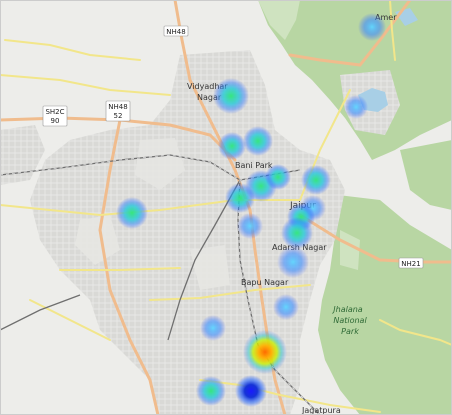  I want to click on label-bapu-nagar: Bapu Nagar, so click(265, 282).